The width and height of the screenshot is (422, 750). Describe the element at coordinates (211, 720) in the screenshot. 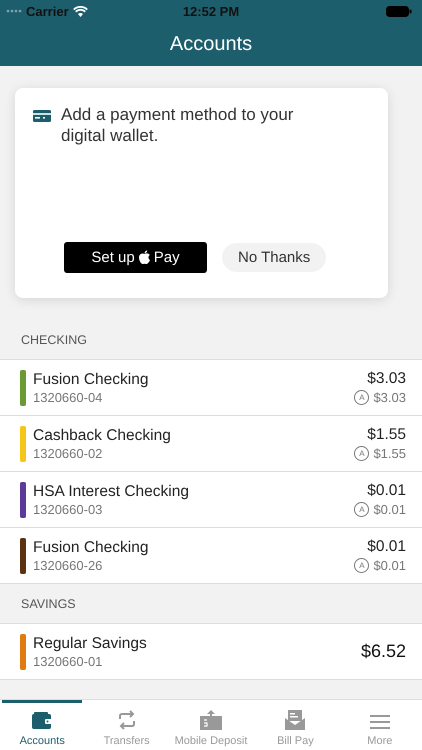

I see `check-deposit-icon` at that location.